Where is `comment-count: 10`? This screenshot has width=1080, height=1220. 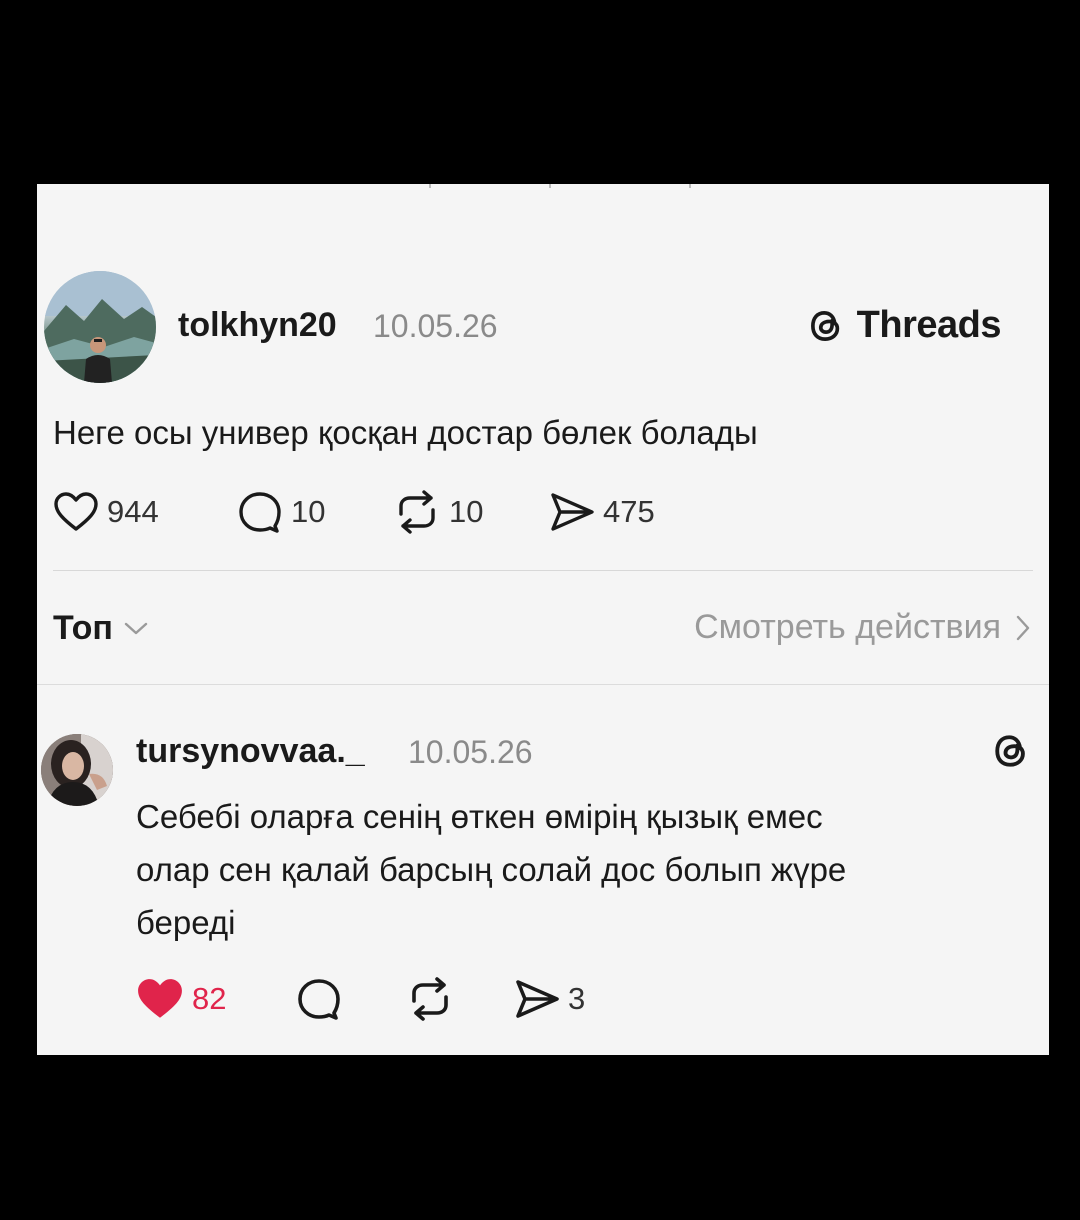
comment-count: 10 is located at coordinates (308, 511).